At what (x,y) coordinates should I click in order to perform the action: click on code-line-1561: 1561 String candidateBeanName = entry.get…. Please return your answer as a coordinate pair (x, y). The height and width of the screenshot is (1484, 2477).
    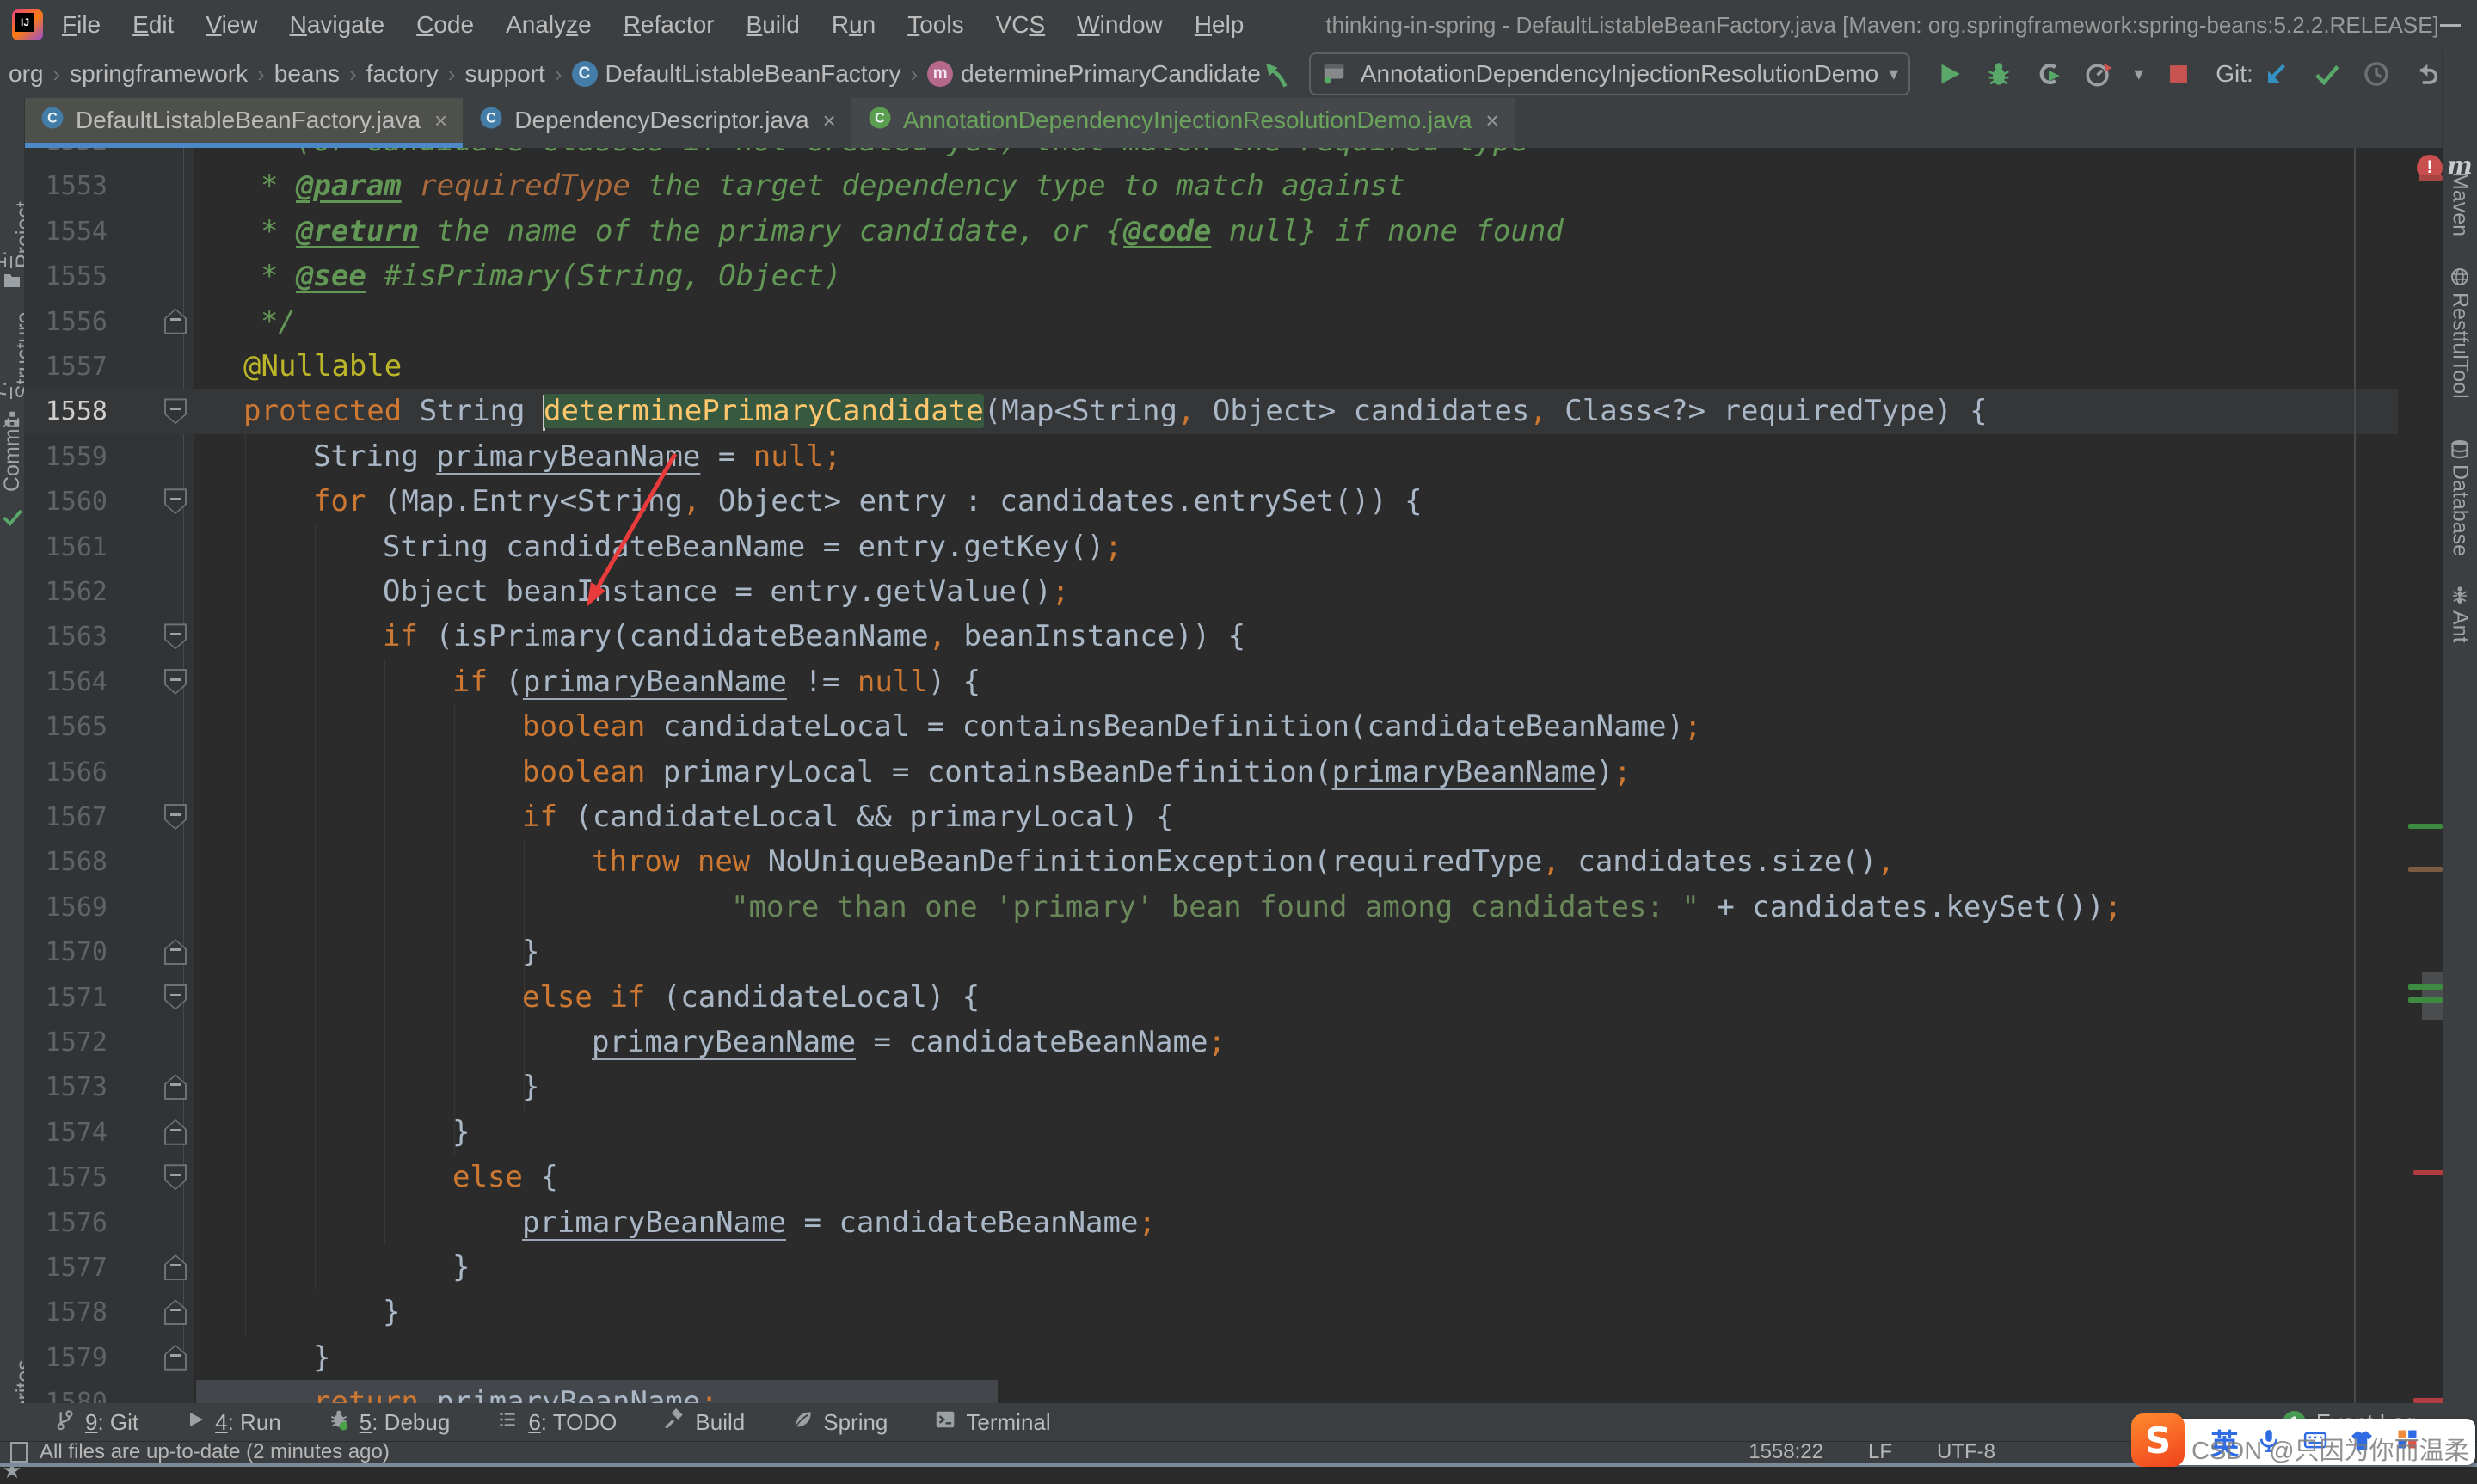
    Looking at the image, I should click on (1210, 547).